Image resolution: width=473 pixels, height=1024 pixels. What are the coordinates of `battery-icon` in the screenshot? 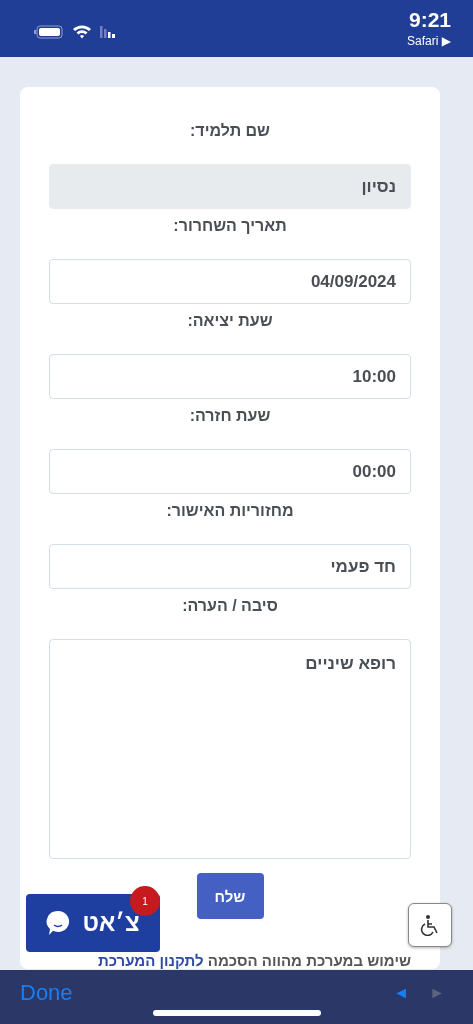 It's located at (49, 31).